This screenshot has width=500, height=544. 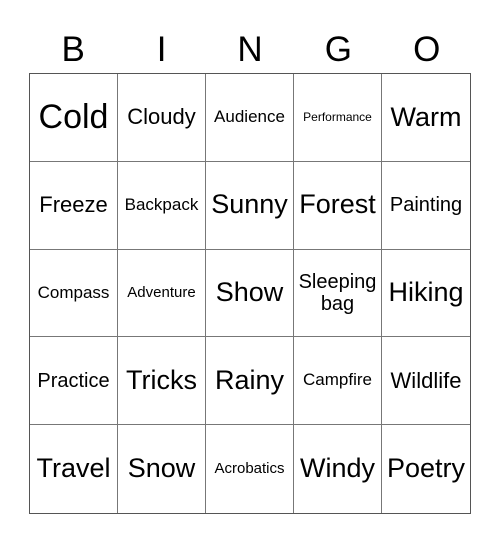 I want to click on bingo-cell: Travel, so click(x=74, y=469).